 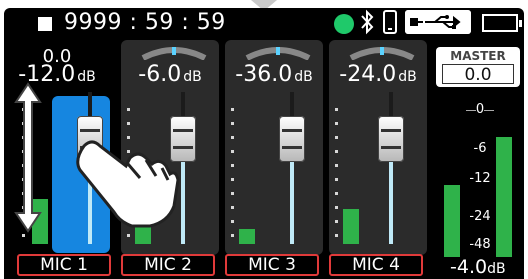 What do you see at coordinates (480, 148) in the screenshot?
I see `scale-mark-6: -6` at bounding box center [480, 148].